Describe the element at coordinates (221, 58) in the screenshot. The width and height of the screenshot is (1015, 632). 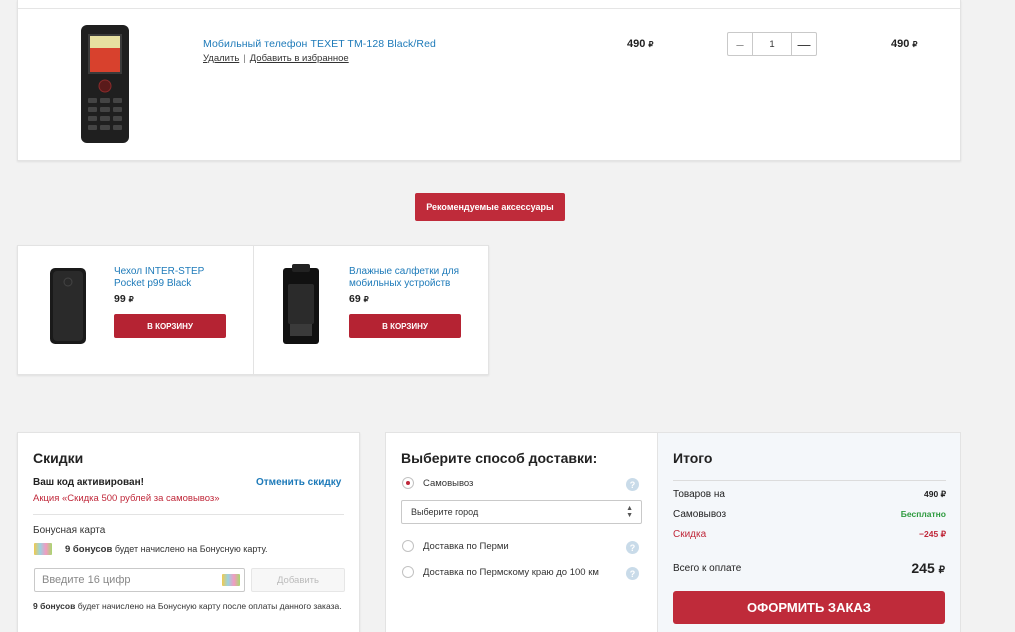
I see `remove-link: Удалить` at that location.